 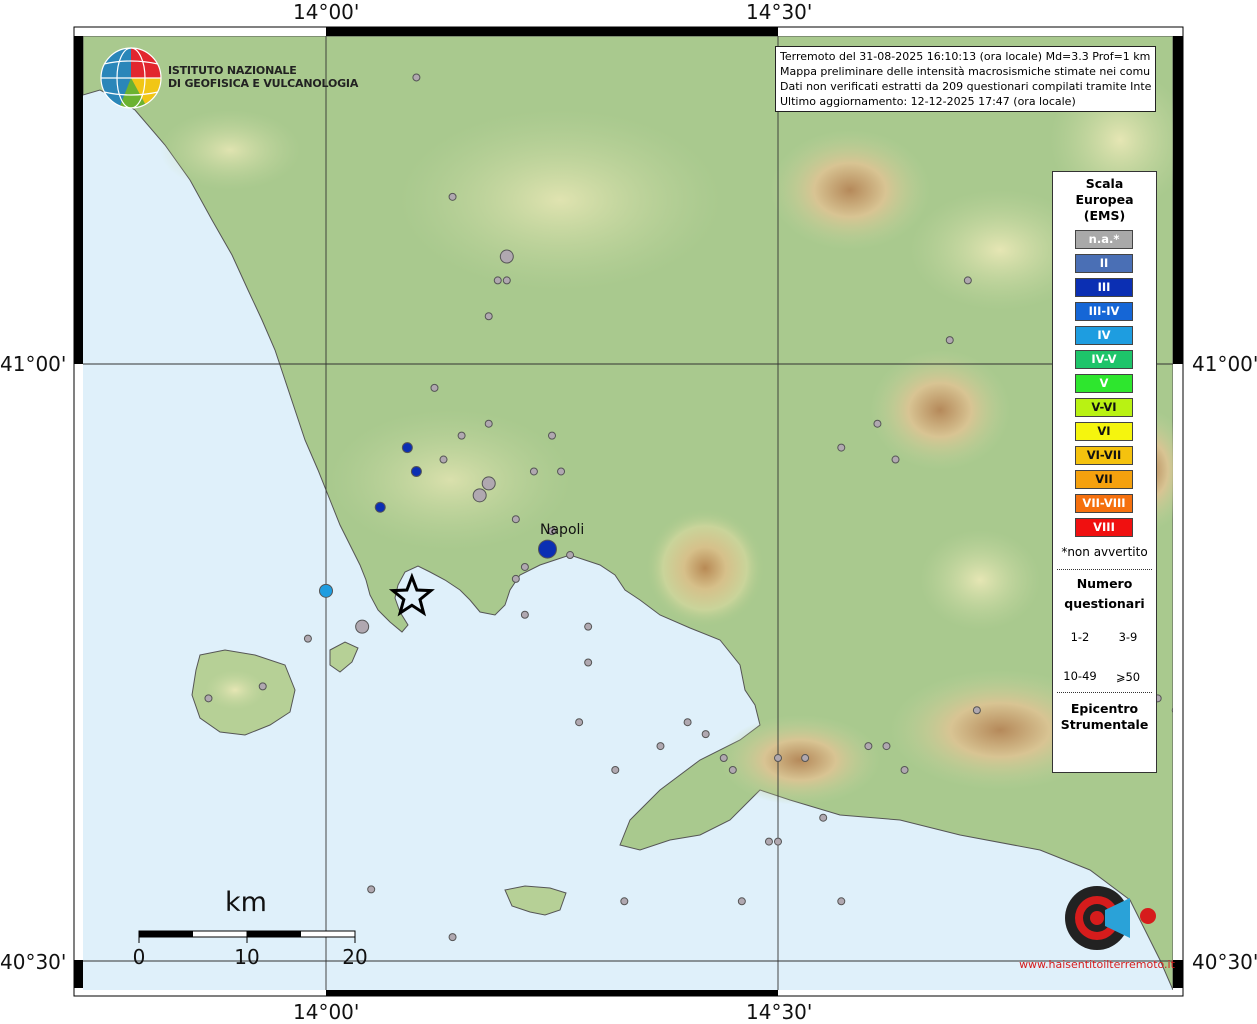 I want to click on legend-scale-title-2: Europea, so click(x=1104, y=199).